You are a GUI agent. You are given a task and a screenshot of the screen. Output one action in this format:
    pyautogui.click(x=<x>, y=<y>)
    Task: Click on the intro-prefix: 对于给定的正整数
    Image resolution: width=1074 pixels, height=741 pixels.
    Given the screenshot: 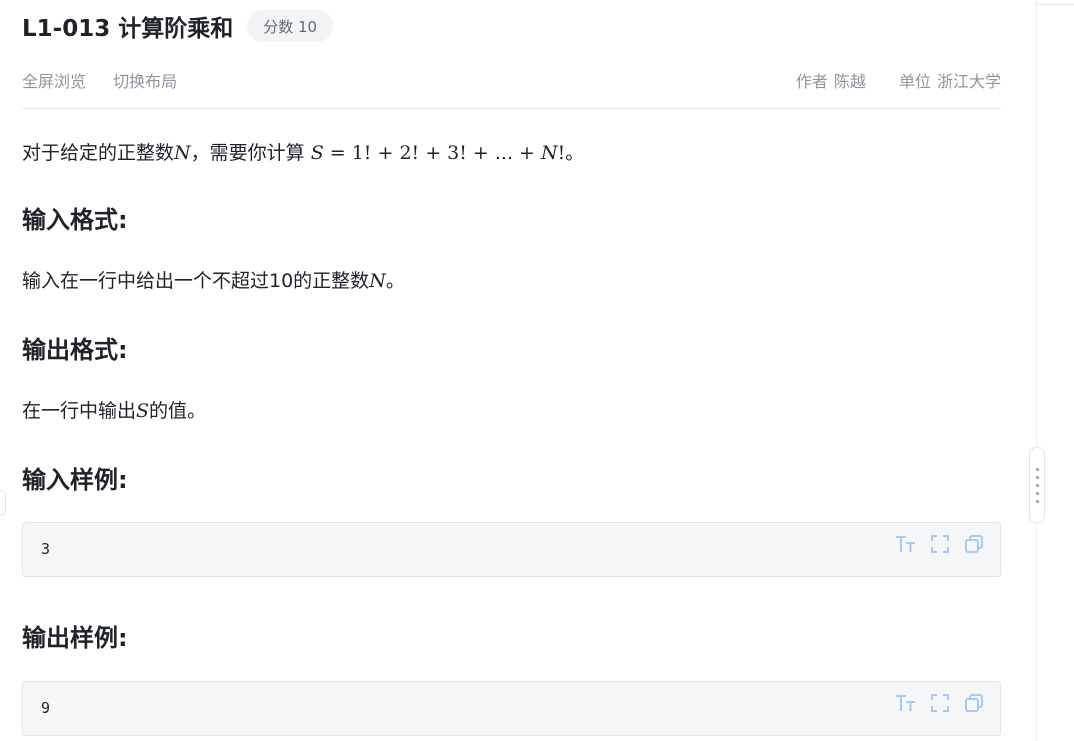 What is the action you would take?
    pyautogui.click(x=98, y=153)
    